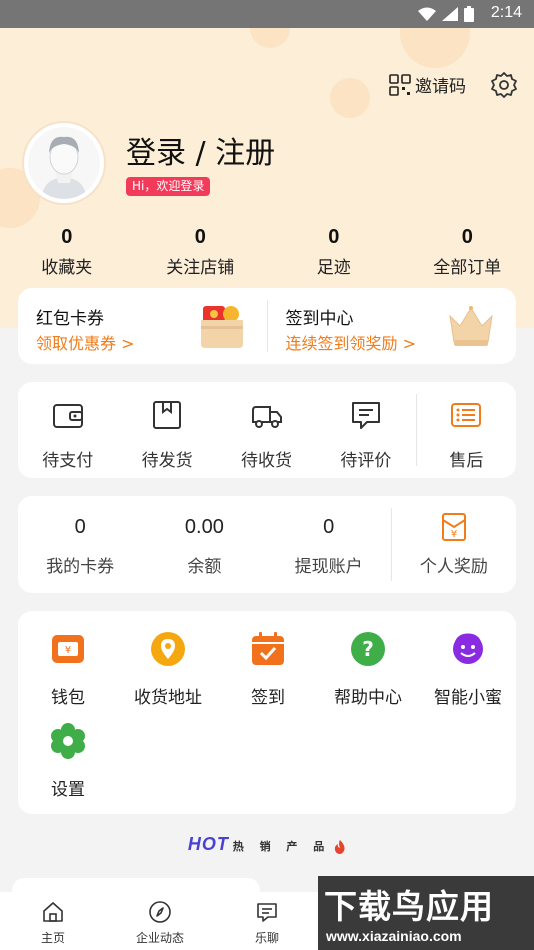  Describe the element at coordinates (466, 415) in the screenshot. I see `list-icon` at that location.